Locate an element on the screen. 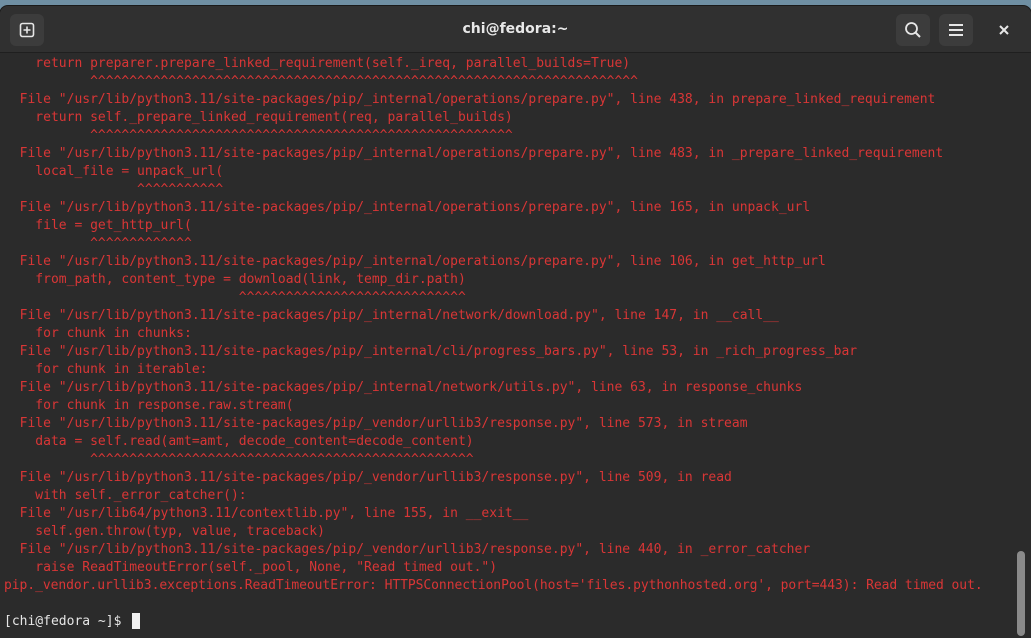 The image size is (1031, 638). scrollbar-track is located at coordinates (1023, 345).